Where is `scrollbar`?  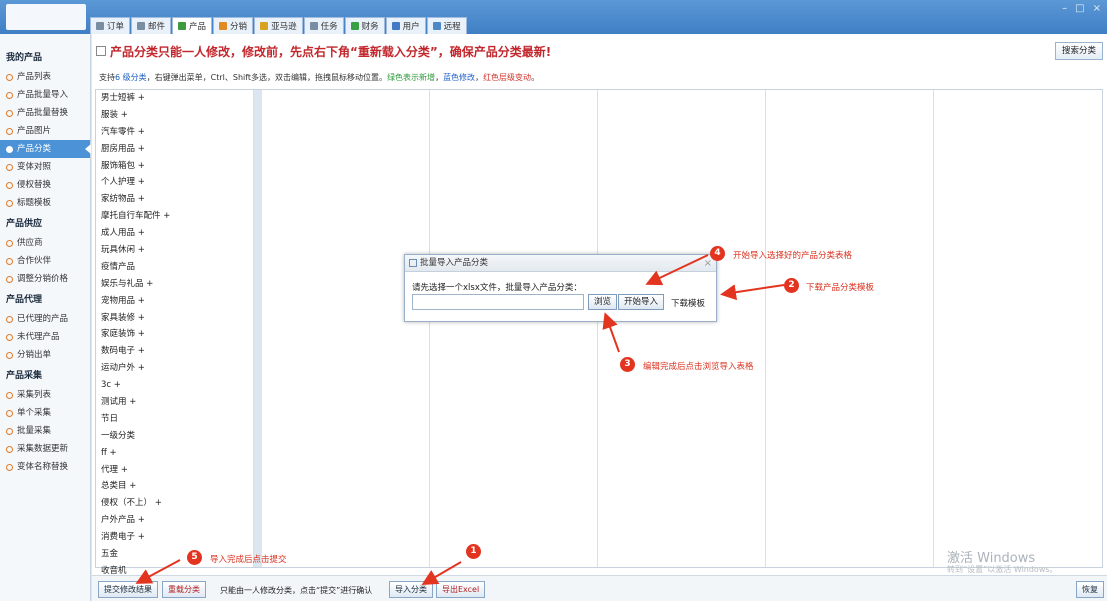
scrollbar is located at coordinates (258, 328).